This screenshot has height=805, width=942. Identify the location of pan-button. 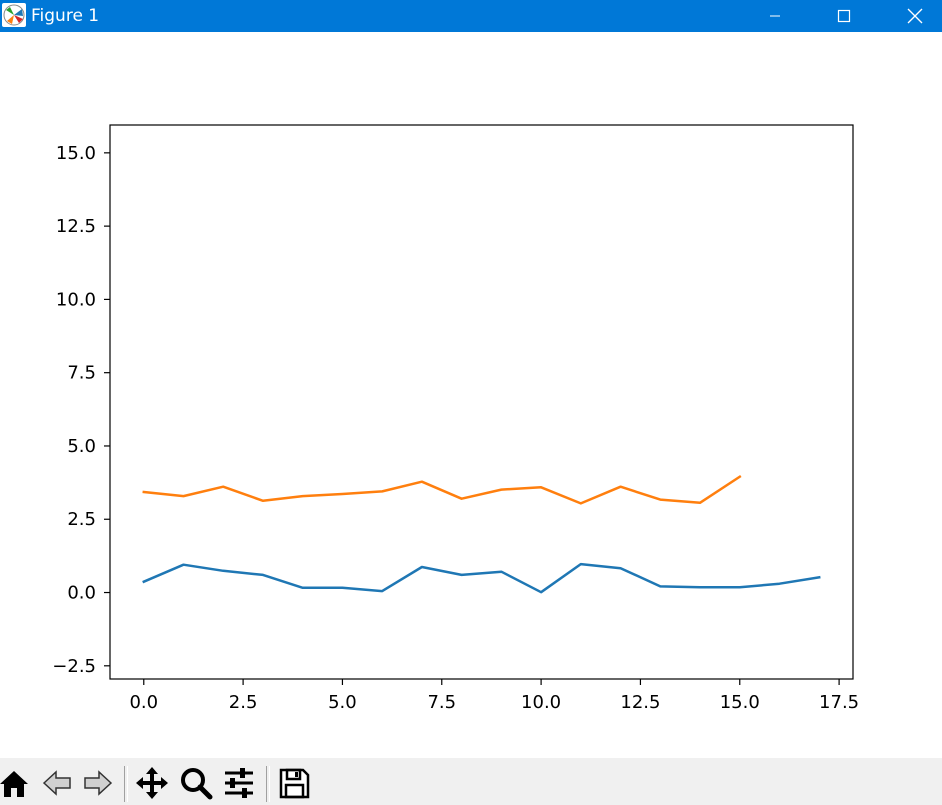
(152, 783).